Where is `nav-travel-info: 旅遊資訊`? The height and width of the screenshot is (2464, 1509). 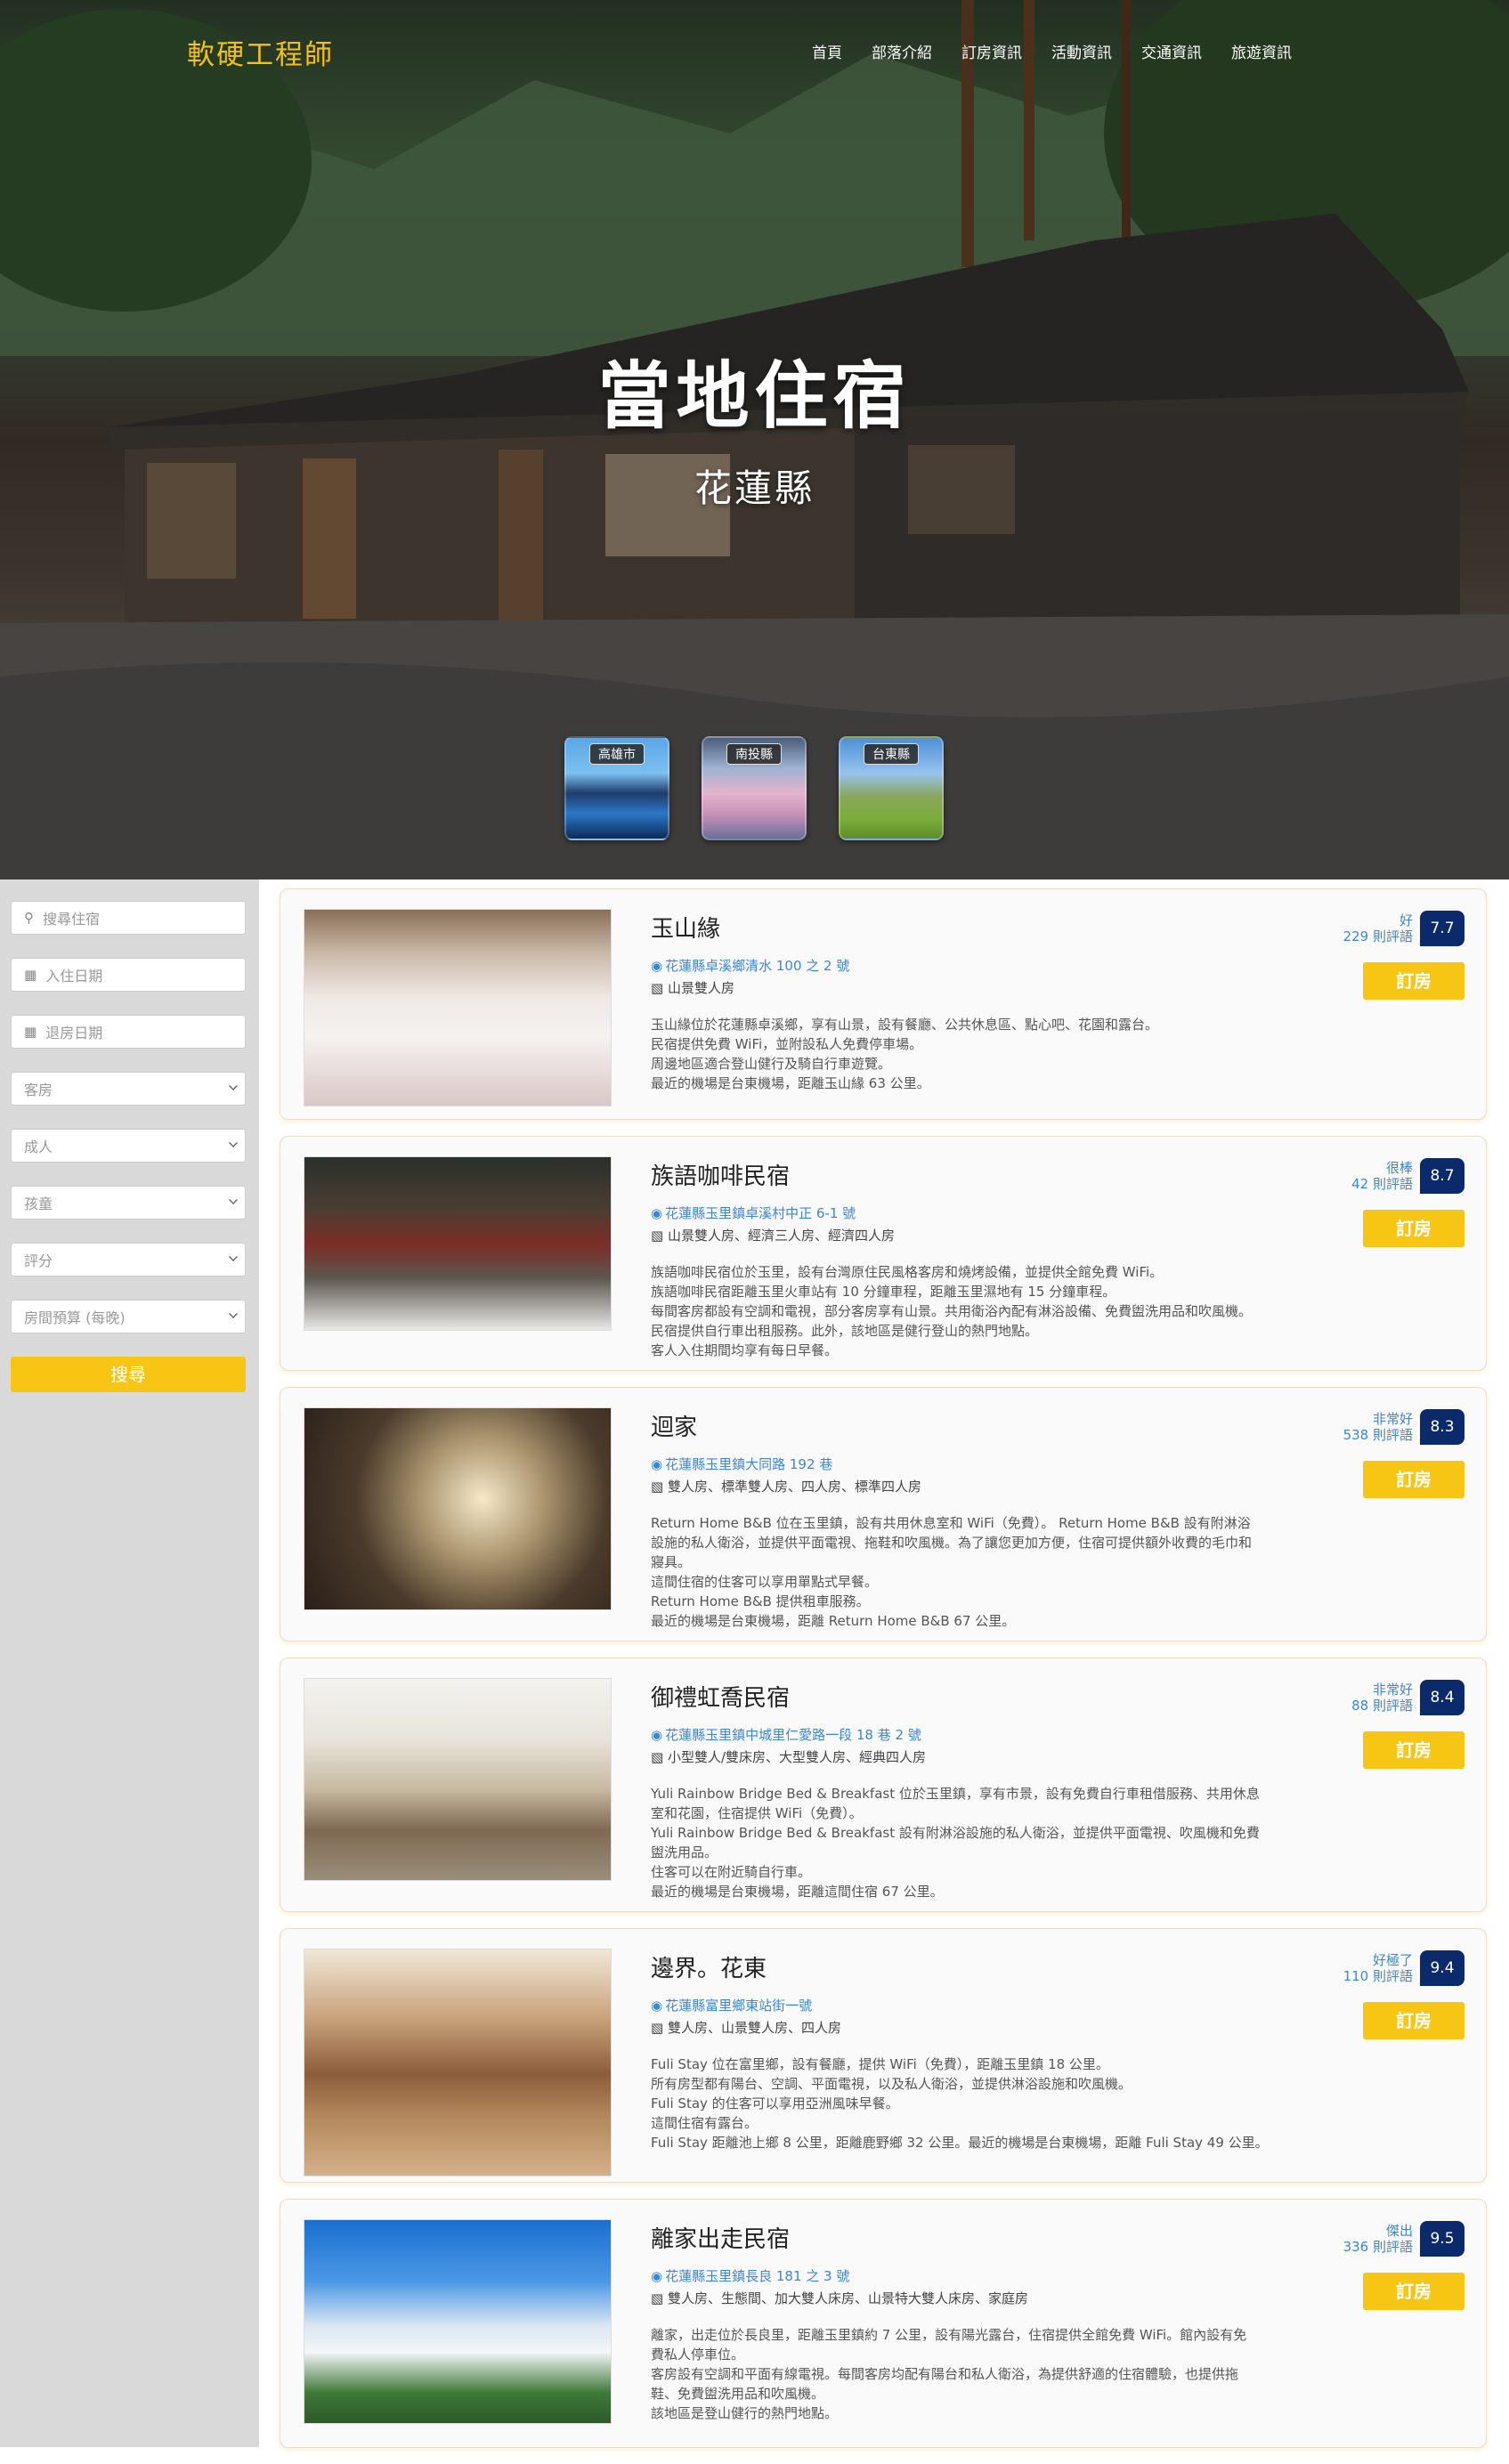
nav-travel-info: 旅遊資訊 is located at coordinates (1261, 51).